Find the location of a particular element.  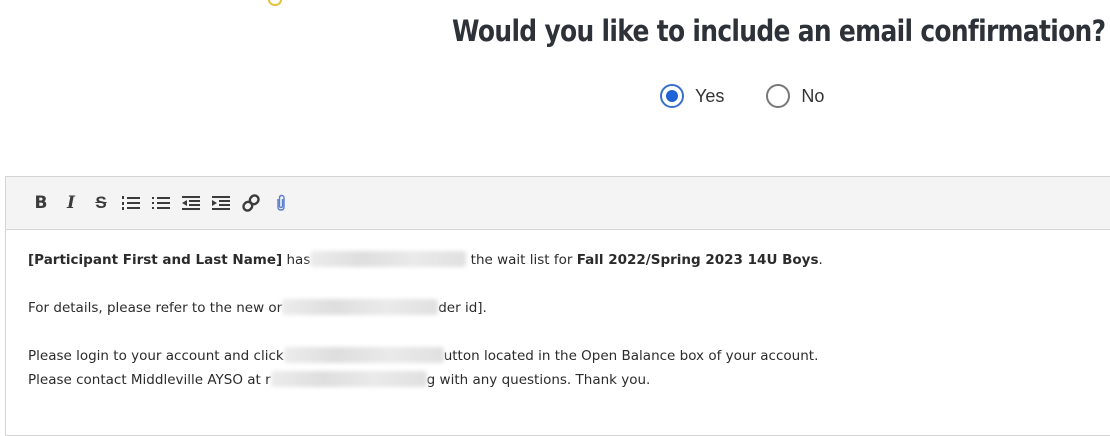

radio-yes: Yes is located at coordinates (692, 96).